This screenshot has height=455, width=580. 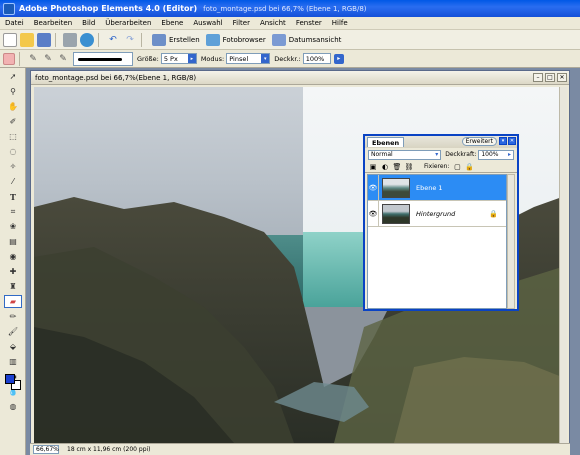 I want to click on opacity-value: 100%, so click(x=315, y=58).